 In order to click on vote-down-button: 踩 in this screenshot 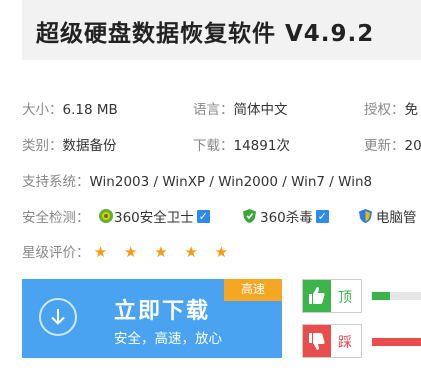, I will do `click(332, 341)`.